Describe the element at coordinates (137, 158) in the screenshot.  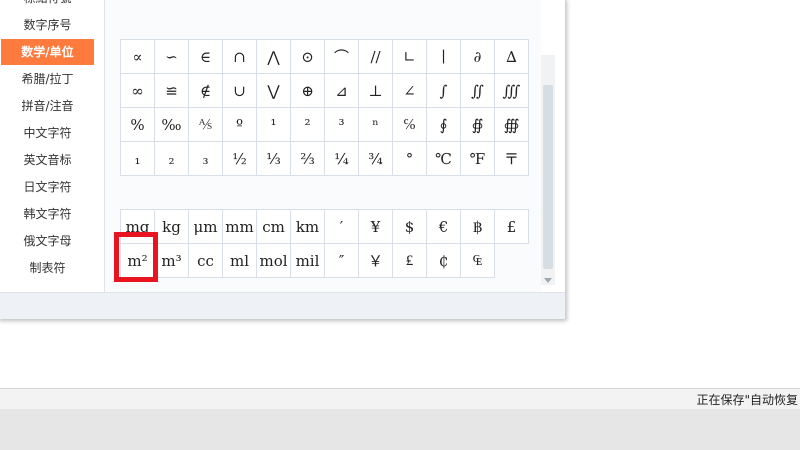
I see `symbol-cell: ₁` at that location.